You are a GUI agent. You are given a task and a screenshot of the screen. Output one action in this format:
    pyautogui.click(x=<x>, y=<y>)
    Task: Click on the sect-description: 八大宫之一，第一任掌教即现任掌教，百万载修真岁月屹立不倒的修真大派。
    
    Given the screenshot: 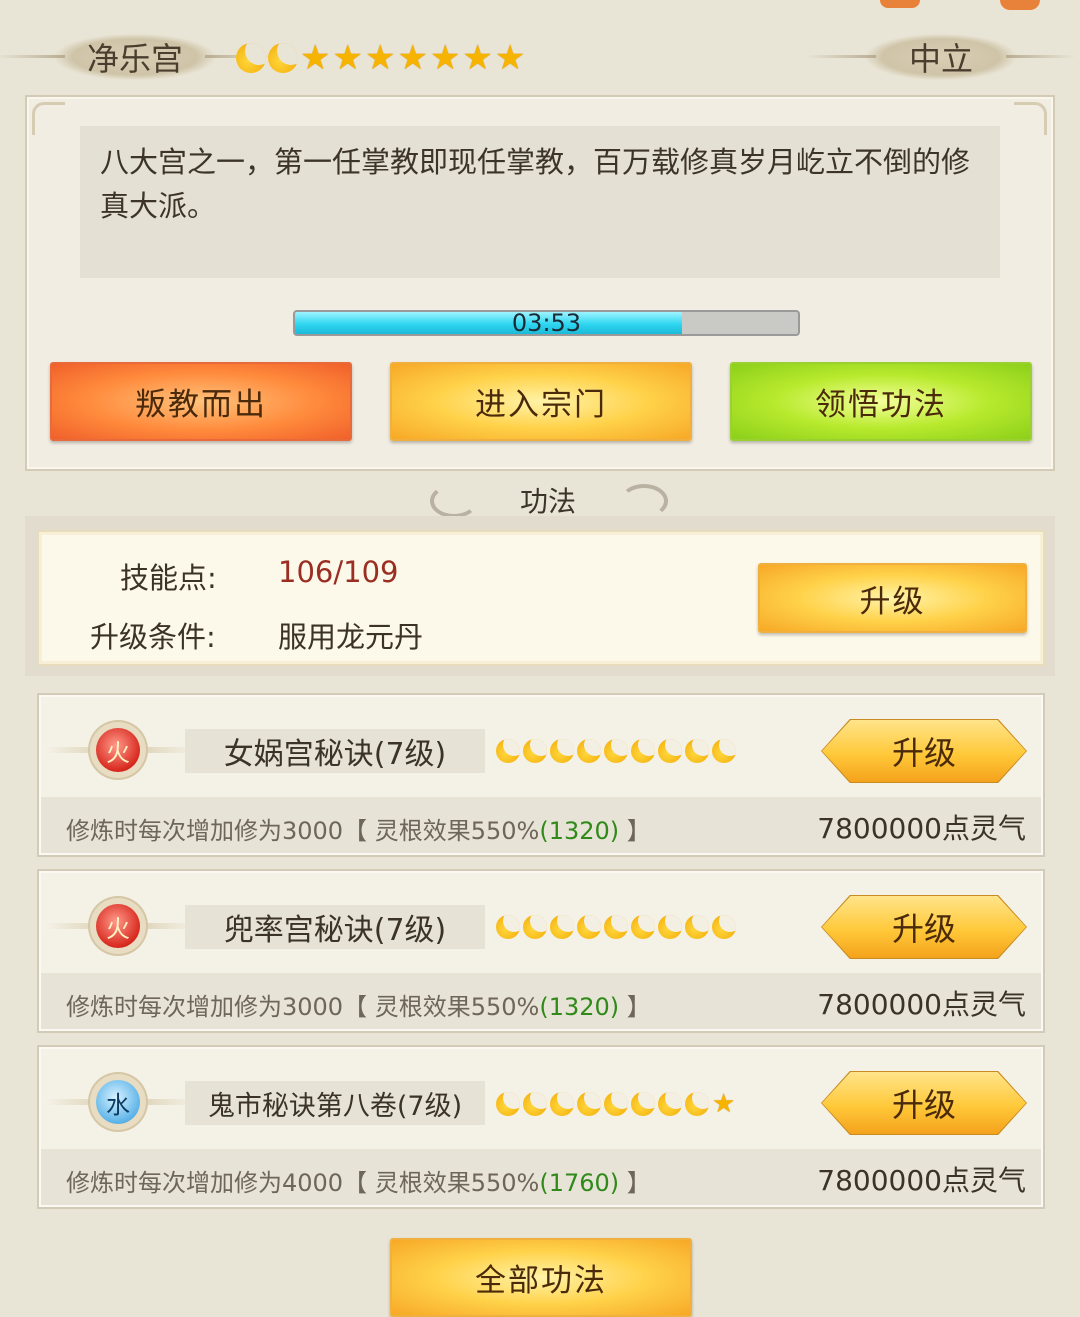 What is the action you would take?
    pyautogui.click(x=540, y=202)
    